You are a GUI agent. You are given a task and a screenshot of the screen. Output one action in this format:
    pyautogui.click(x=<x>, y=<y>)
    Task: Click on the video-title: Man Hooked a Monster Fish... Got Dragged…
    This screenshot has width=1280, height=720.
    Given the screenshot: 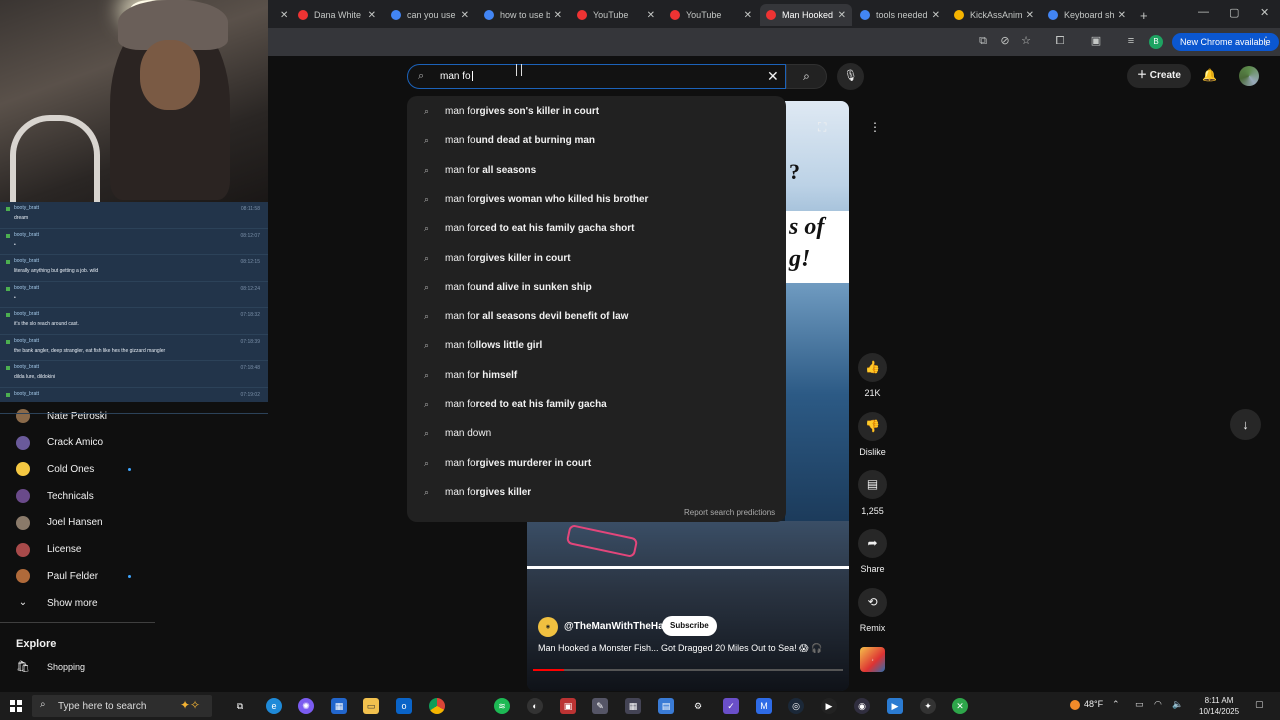 What is the action you would take?
    pyautogui.click(x=680, y=648)
    